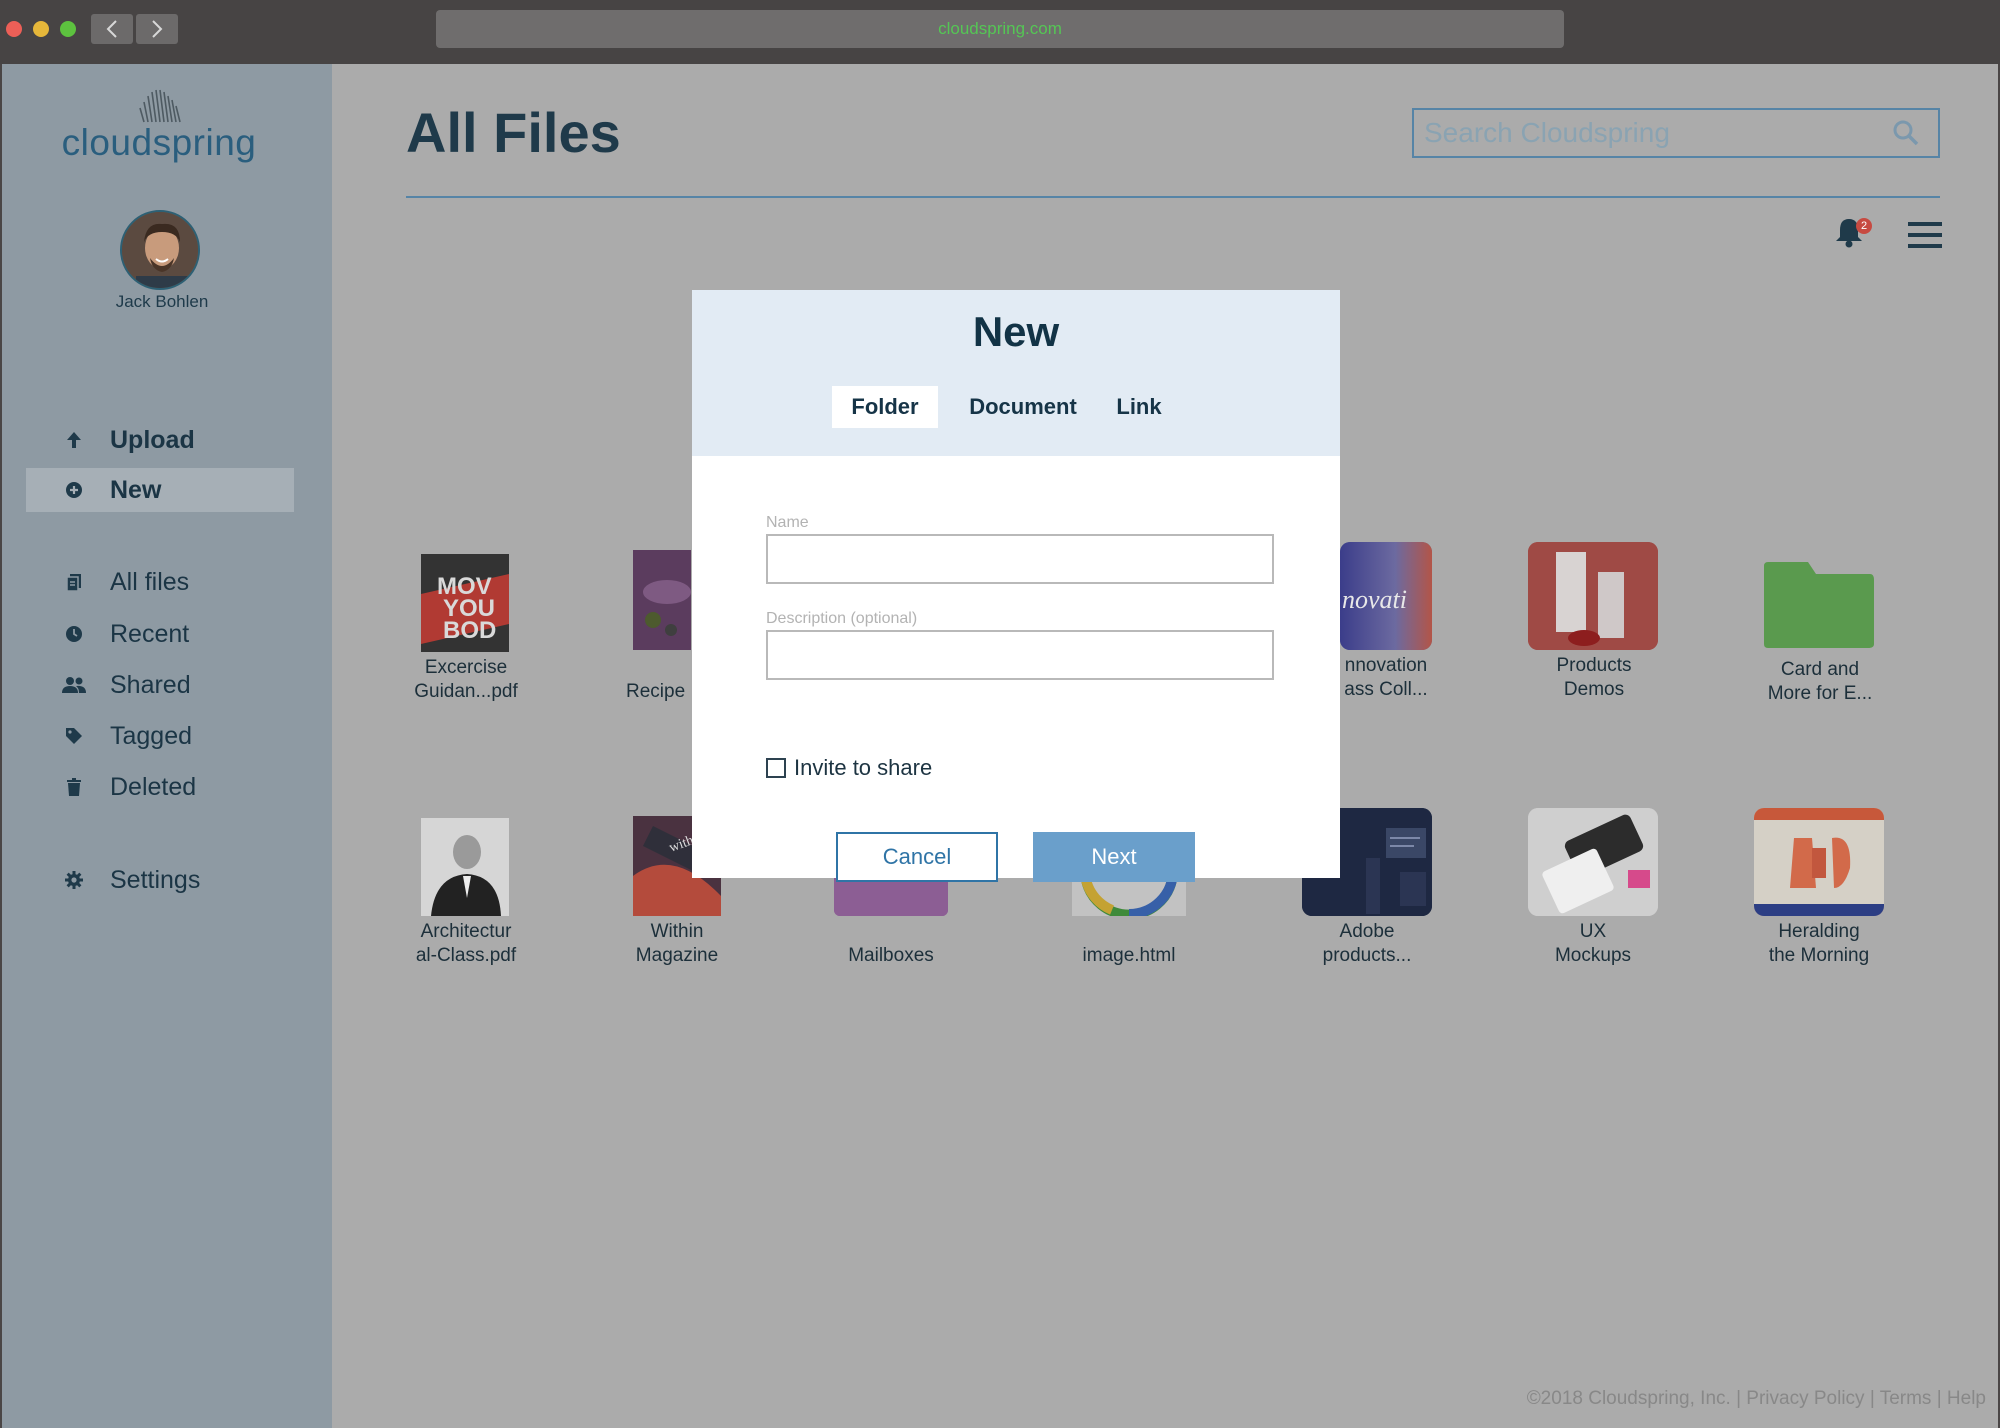 The width and height of the screenshot is (2000, 1428). Describe the element at coordinates (1023, 407) in the screenshot. I see `tab-document: Document` at that location.